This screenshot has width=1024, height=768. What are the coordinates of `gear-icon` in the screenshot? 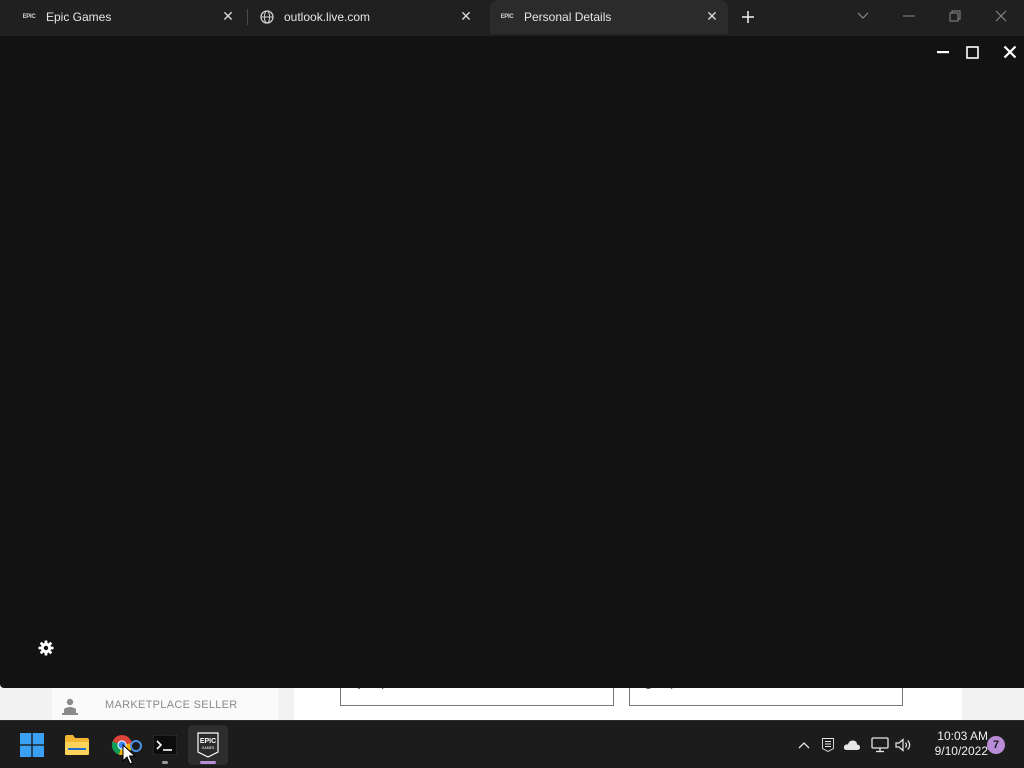 It's located at (46, 648).